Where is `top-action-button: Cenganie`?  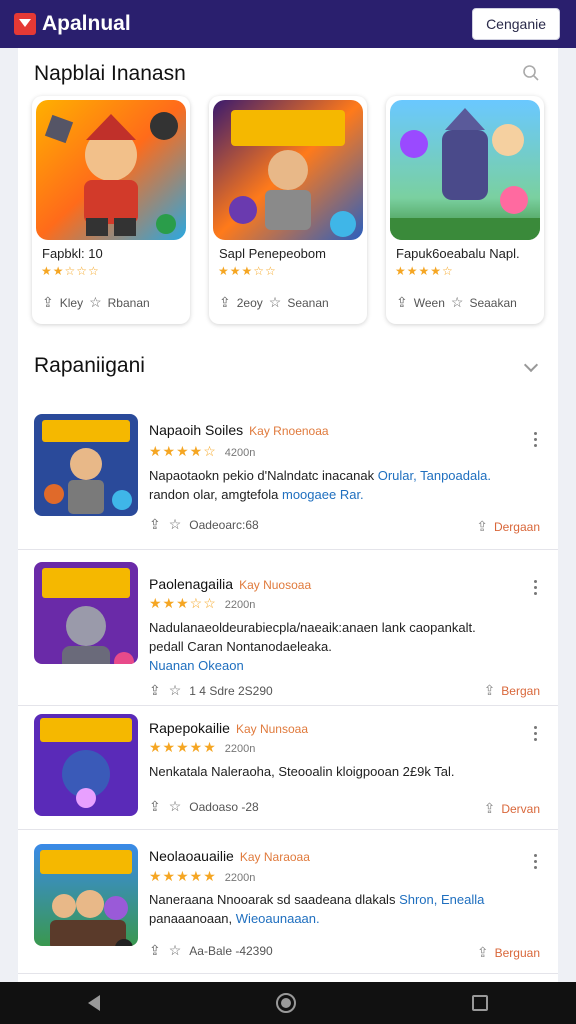 top-action-button: Cenganie is located at coordinates (516, 24).